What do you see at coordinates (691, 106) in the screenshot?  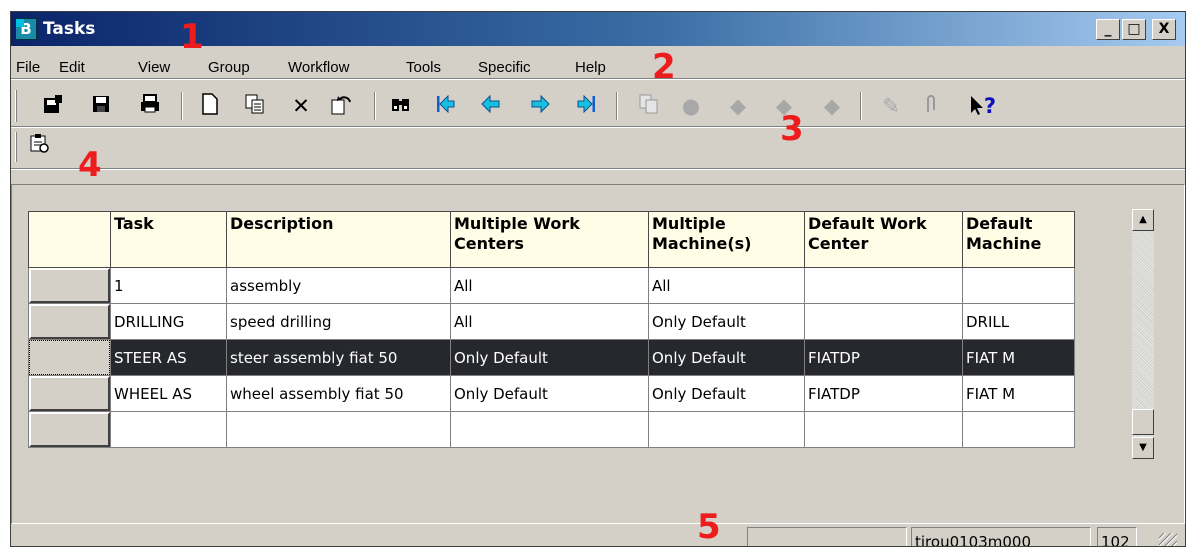 I see `view-disabled-icon: ●` at bounding box center [691, 106].